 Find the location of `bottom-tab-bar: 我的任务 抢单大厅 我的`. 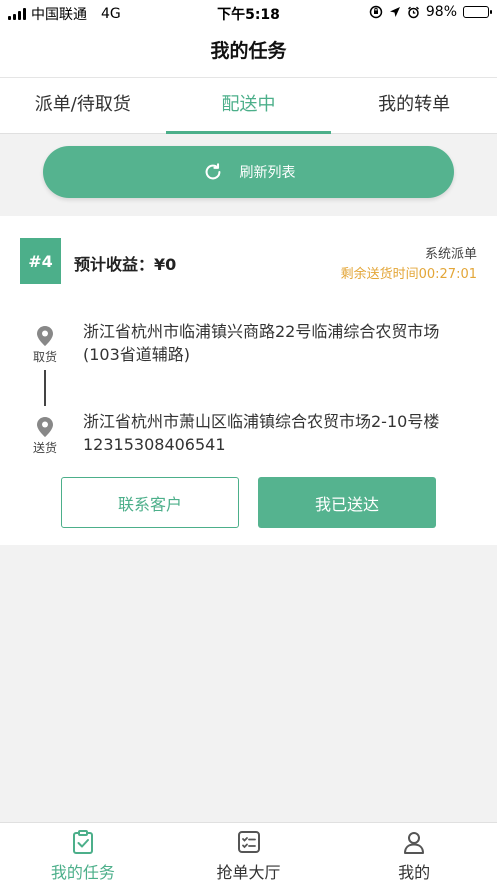

bottom-tab-bar: 我的任务 抢单大厅 我的 is located at coordinates (248, 852).